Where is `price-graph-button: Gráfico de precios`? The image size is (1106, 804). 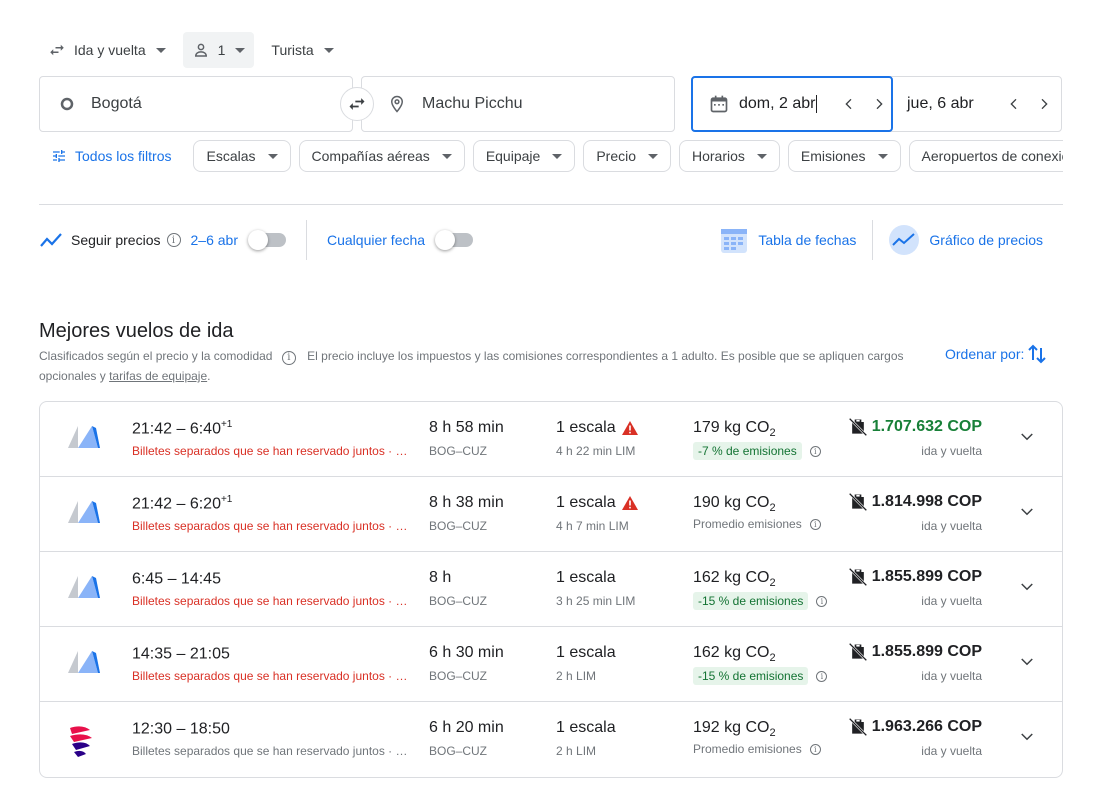 price-graph-button: Gráfico de precios is located at coordinates (966, 240).